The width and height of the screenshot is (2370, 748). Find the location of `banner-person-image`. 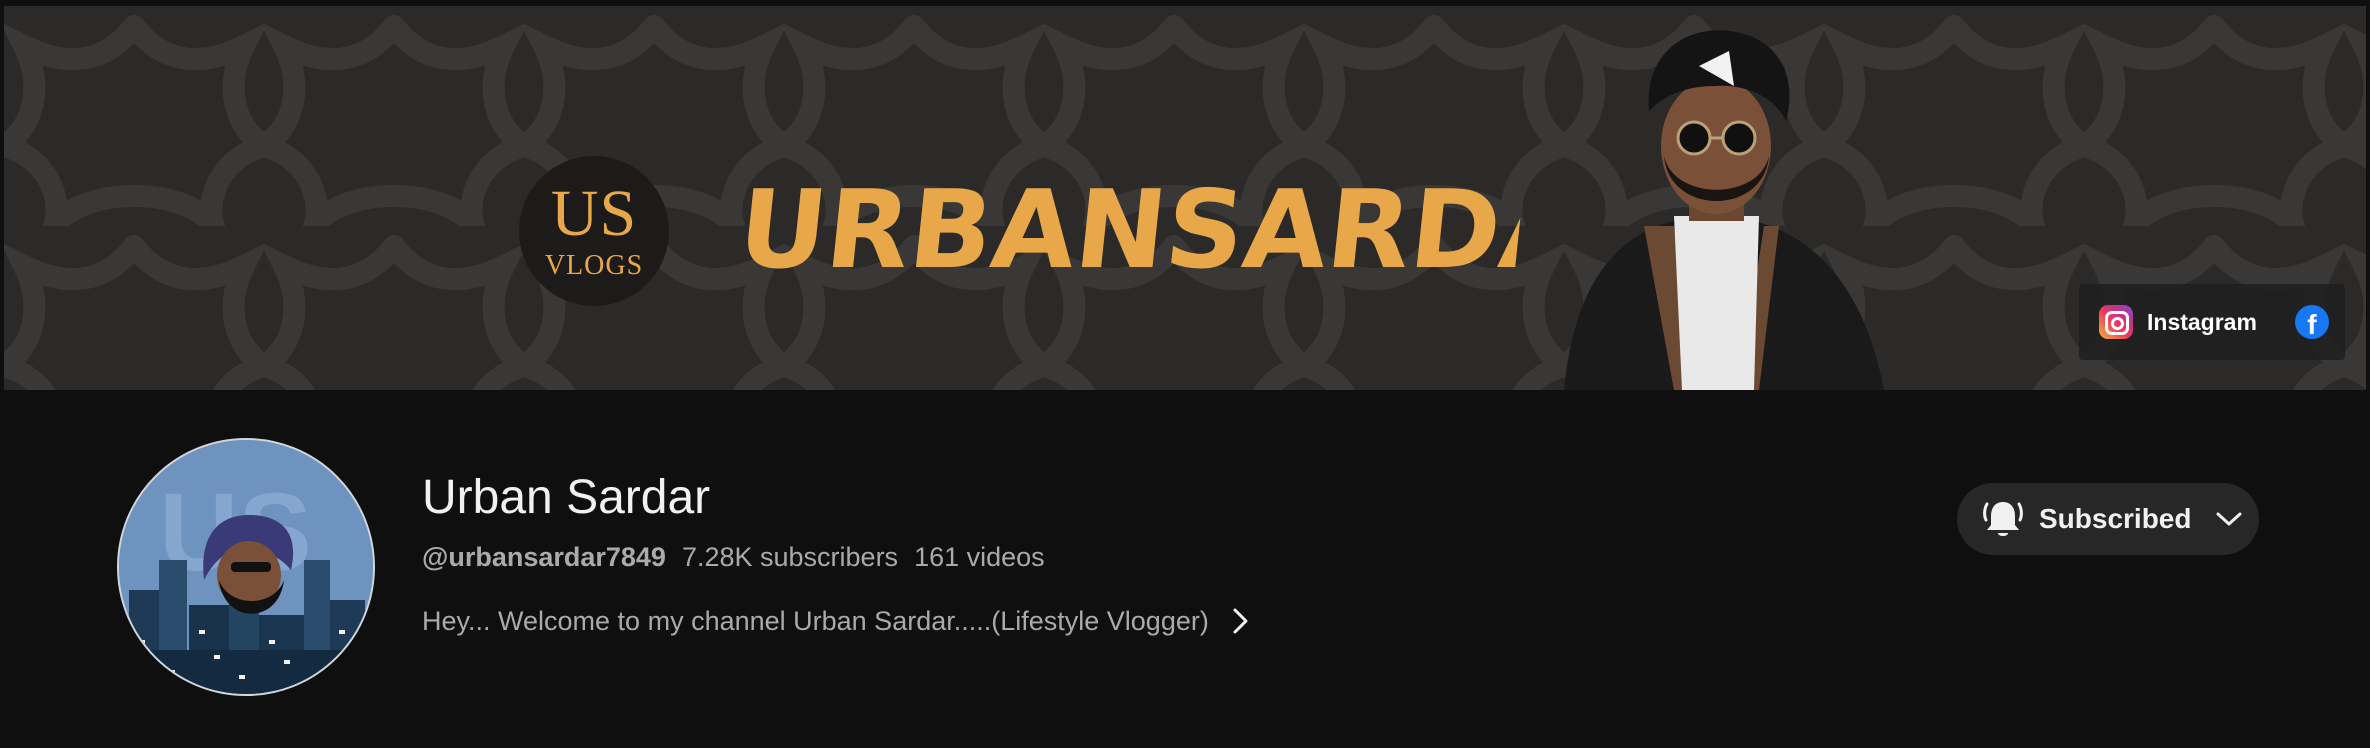

banner-person-image is located at coordinates (1724, 210).